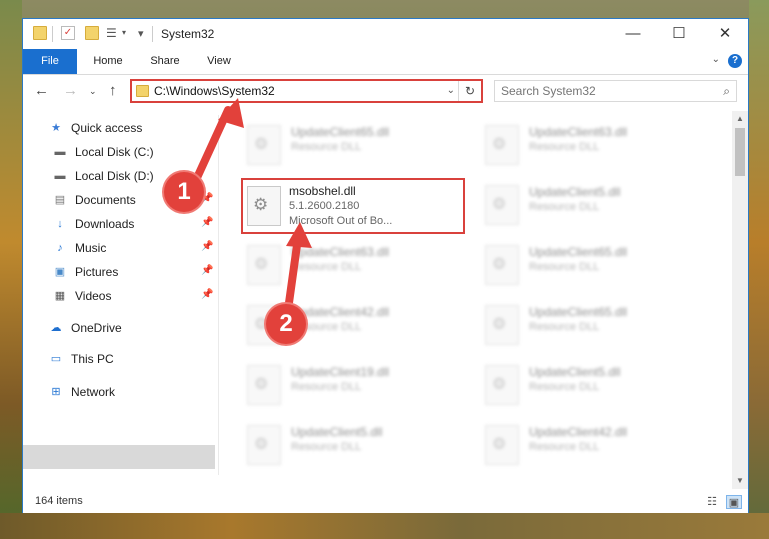 The height and width of the screenshot is (539, 769). What do you see at coordinates (385, 34) in the screenshot?
I see `title-bar: ✓ ☰ ▾ ▾ System32 — ☐ ✕` at bounding box center [385, 34].